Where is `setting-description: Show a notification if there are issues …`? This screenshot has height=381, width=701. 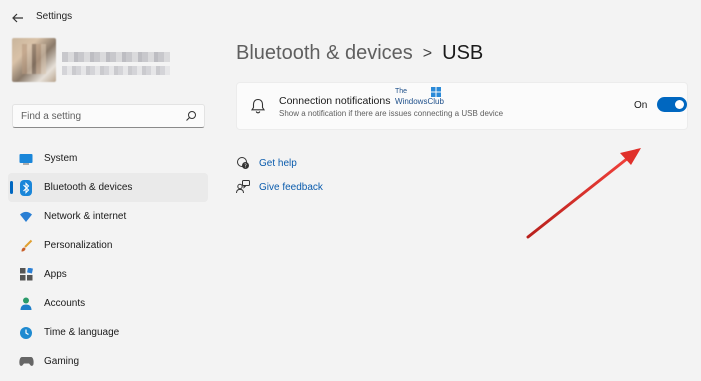
setting-description: Show a notification if there are issues … is located at coordinates (391, 113).